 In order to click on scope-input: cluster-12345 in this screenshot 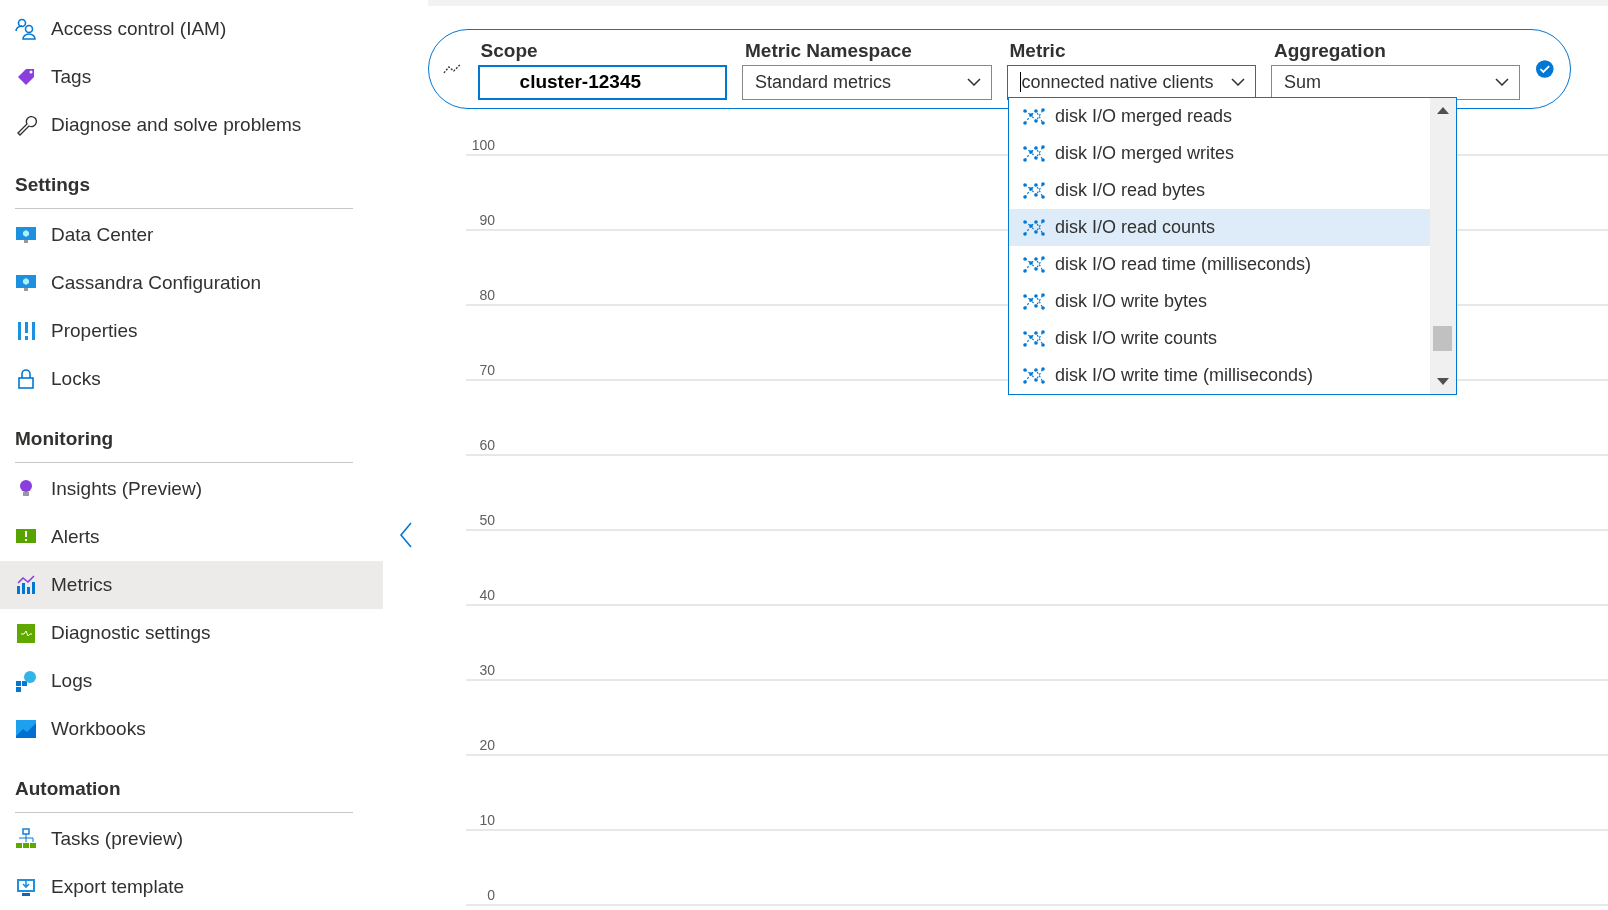, I will do `click(602, 82)`.